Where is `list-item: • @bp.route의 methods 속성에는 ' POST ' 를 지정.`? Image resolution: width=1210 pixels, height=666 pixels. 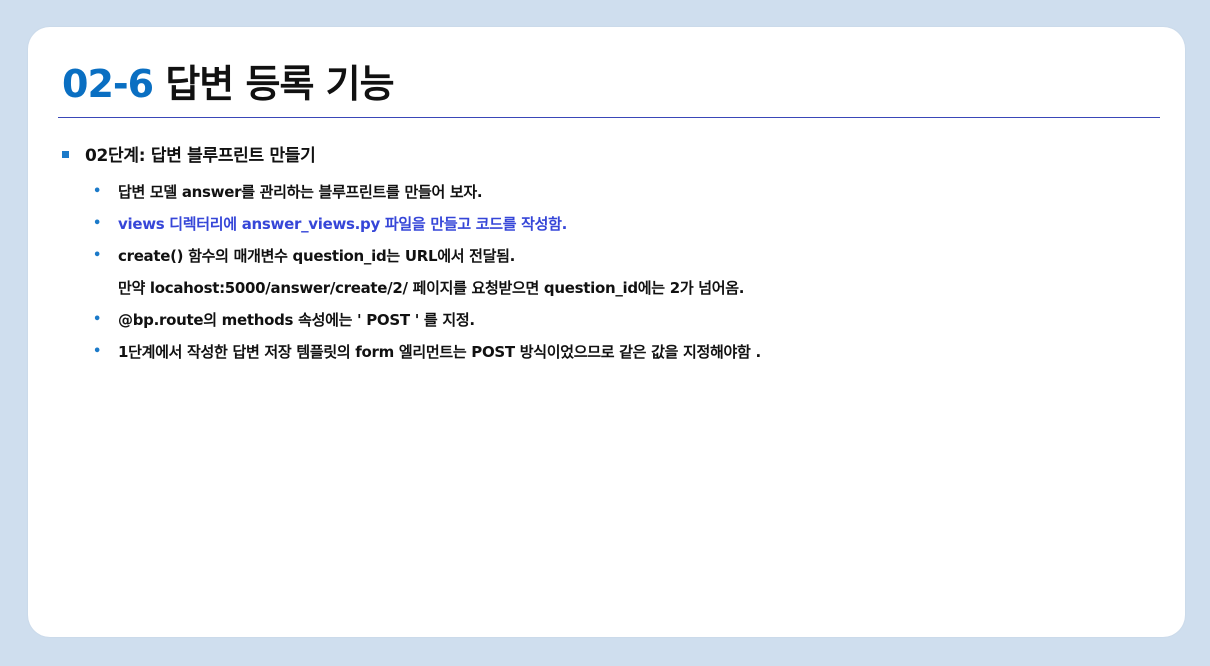 list-item: • @bp.route의 methods 속성에는 ' POST ' 를 지정. is located at coordinates (425, 320).